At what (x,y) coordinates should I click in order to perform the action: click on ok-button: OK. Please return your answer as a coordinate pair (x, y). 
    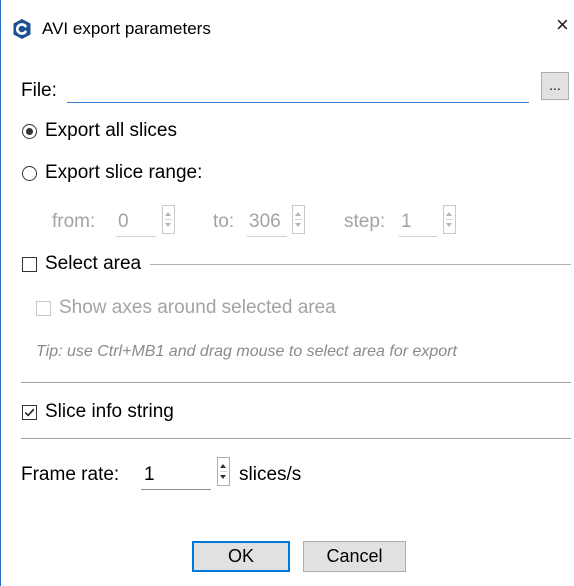
    Looking at the image, I should click on (241, 556).